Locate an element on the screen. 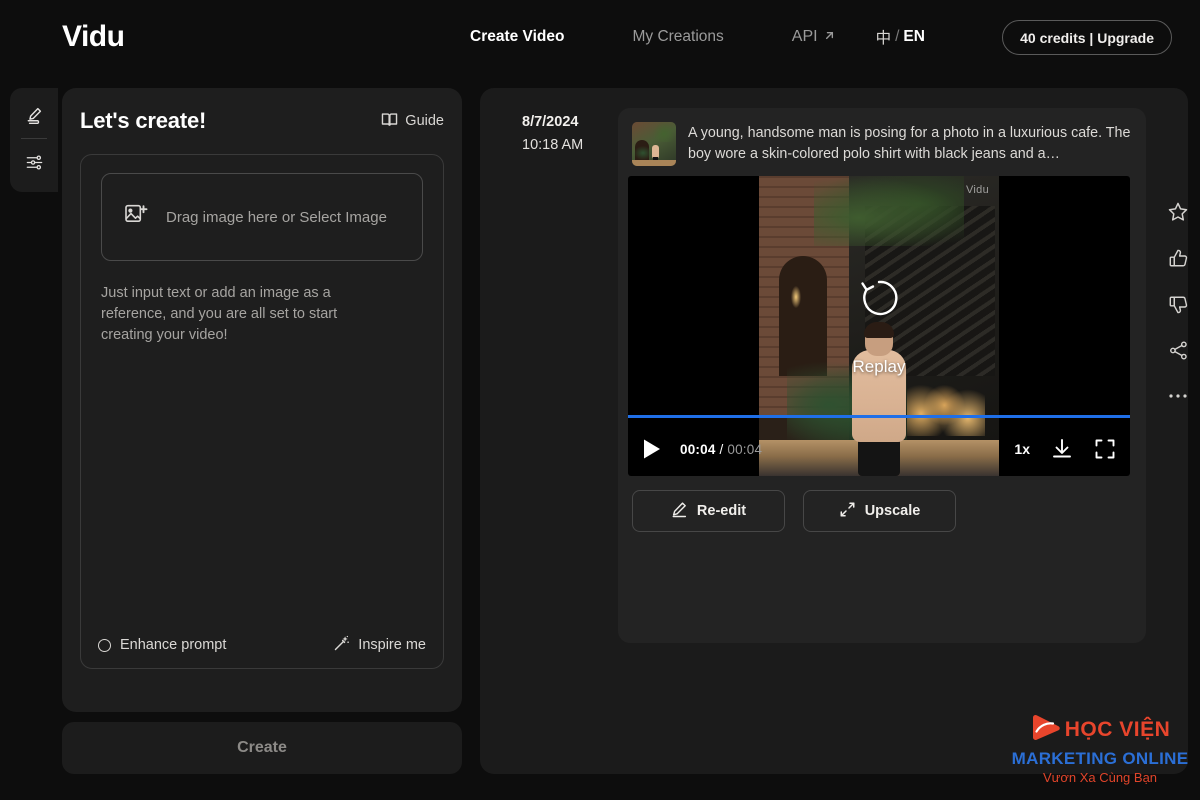 This screenshot has width=1200, height=800. video-progress-fill is located at coordinates (879, 416).